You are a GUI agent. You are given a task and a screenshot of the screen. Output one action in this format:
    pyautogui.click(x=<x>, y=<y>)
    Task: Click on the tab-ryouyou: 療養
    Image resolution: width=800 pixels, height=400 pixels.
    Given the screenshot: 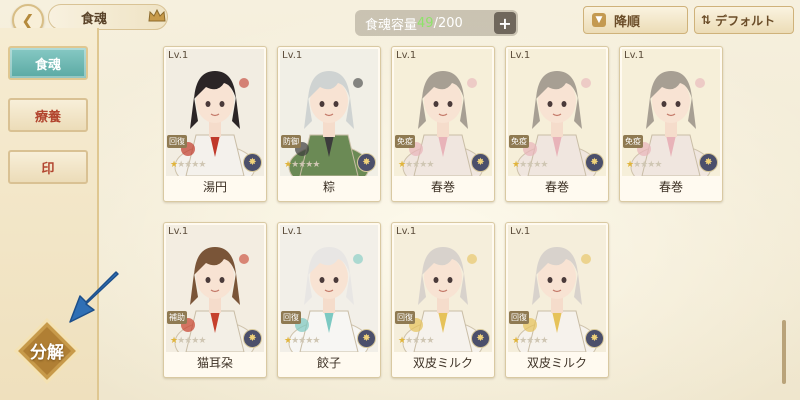 What is the action you would take?
    pyautogui.click(x=48, y=115)
    